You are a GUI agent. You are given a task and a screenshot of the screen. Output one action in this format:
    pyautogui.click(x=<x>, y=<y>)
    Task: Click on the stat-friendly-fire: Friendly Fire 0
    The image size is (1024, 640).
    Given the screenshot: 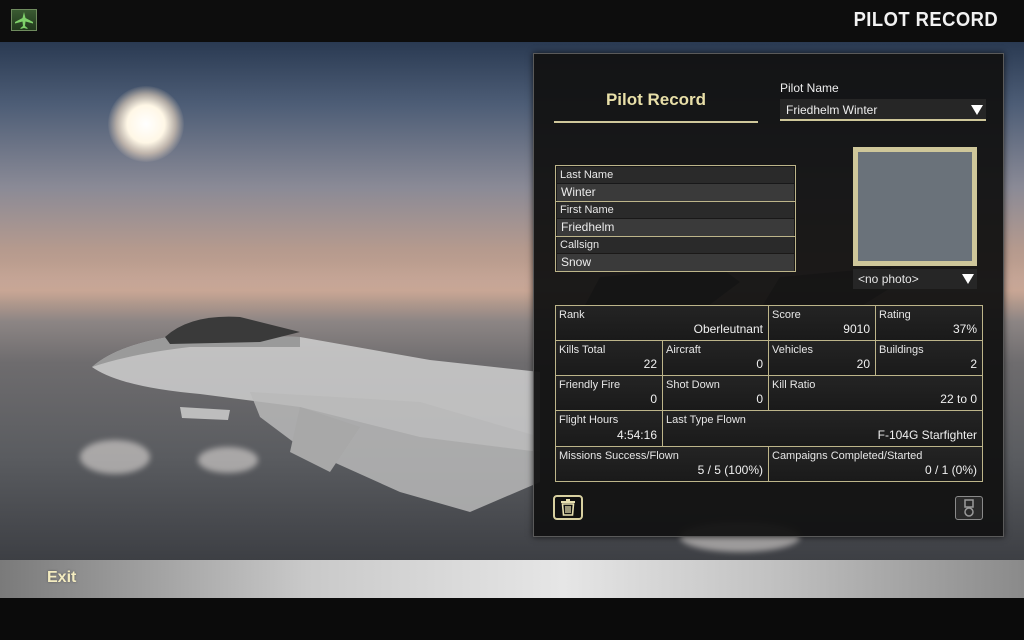 What is the action you would take?
    pyautogui.click(x=609, y=393)
    